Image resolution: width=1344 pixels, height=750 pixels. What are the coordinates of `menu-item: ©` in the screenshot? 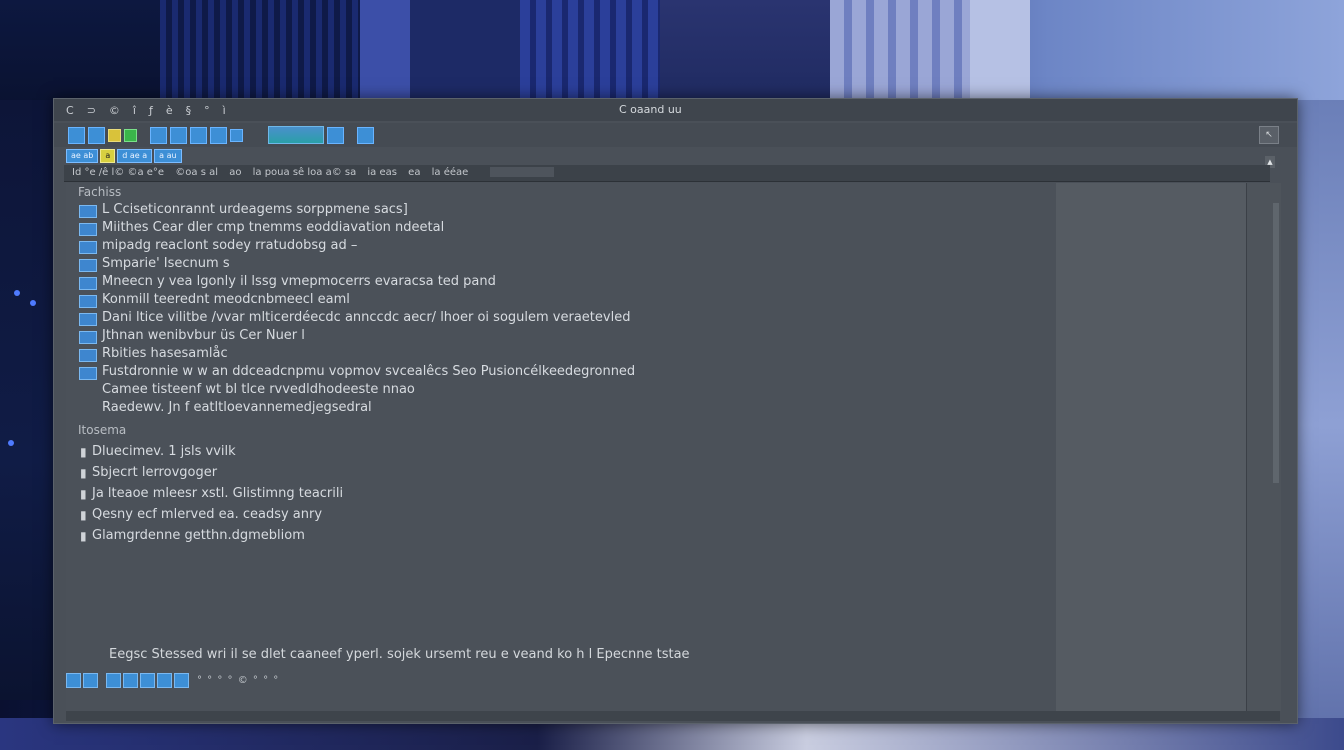 It's located at (115, 110).